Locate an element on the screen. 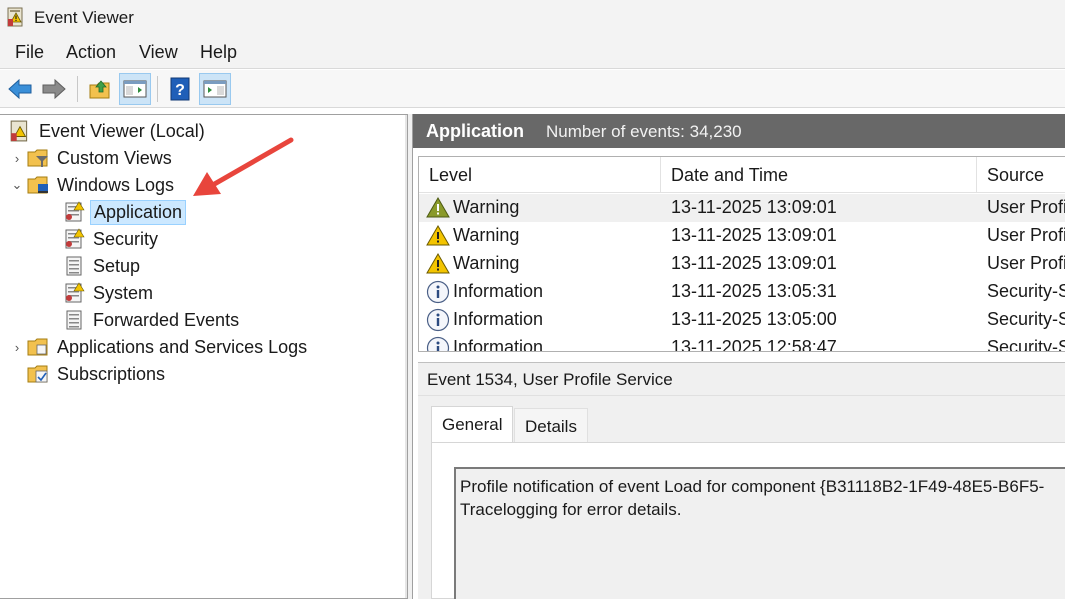 The width and height of the screenshot is (1065, 599). description-line: Tracelogging for error details. is located at coordinates (571, 509).